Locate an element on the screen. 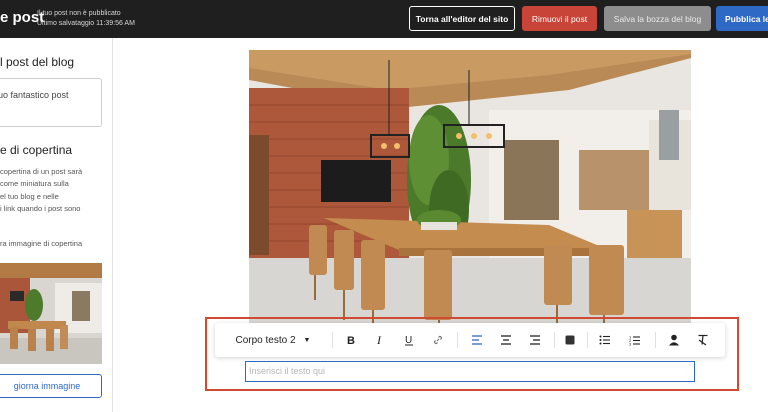 Image resolution: width=768 pixels, height=412 pixels. numbered-list-button: 123 is located at coordinates (635, 340).